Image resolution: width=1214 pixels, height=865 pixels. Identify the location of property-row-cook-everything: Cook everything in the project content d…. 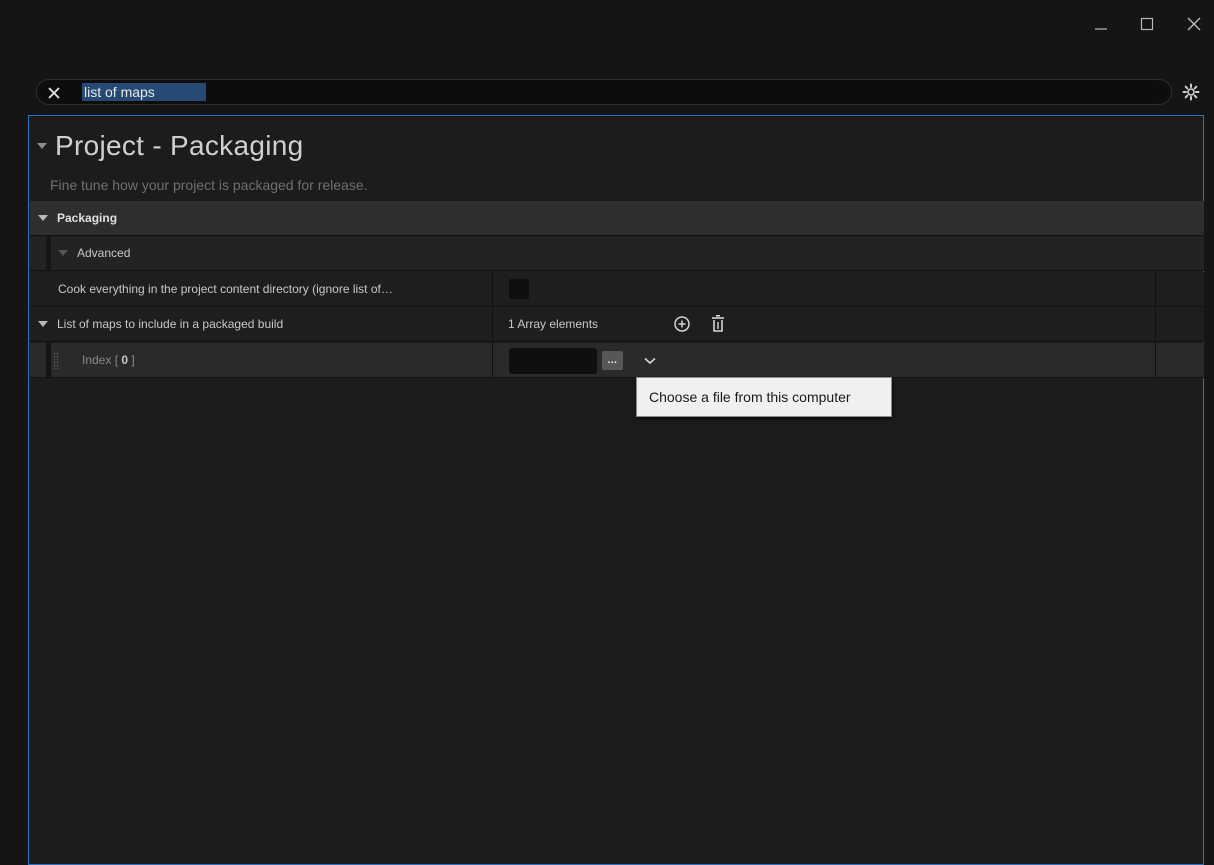
(617, 289).